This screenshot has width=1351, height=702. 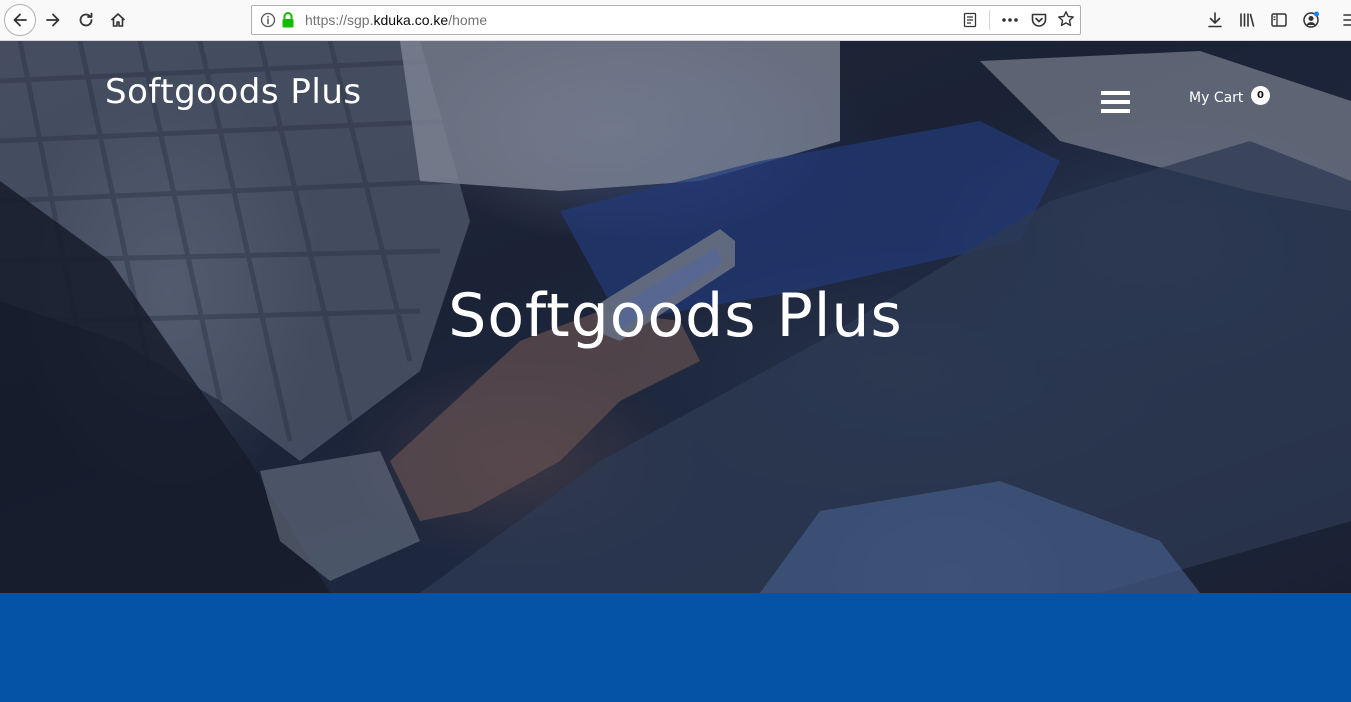 What do you see at coordinates (1010, 20) in the screenshot?
I see `more-actions-icon` at bounding box center [1010, 20].